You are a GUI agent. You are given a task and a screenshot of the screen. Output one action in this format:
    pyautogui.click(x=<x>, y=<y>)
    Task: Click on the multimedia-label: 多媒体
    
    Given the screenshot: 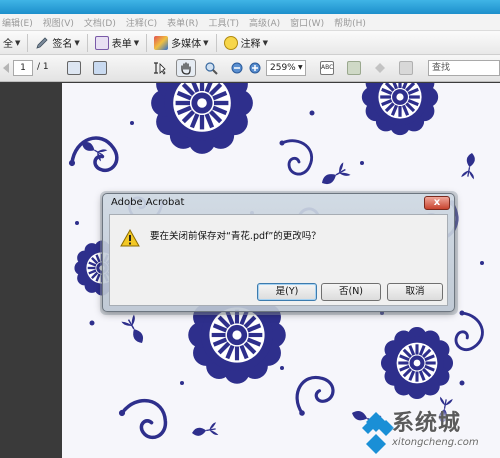 What is the action you would take?
    pyautogui.click(x=186, y=44)
    